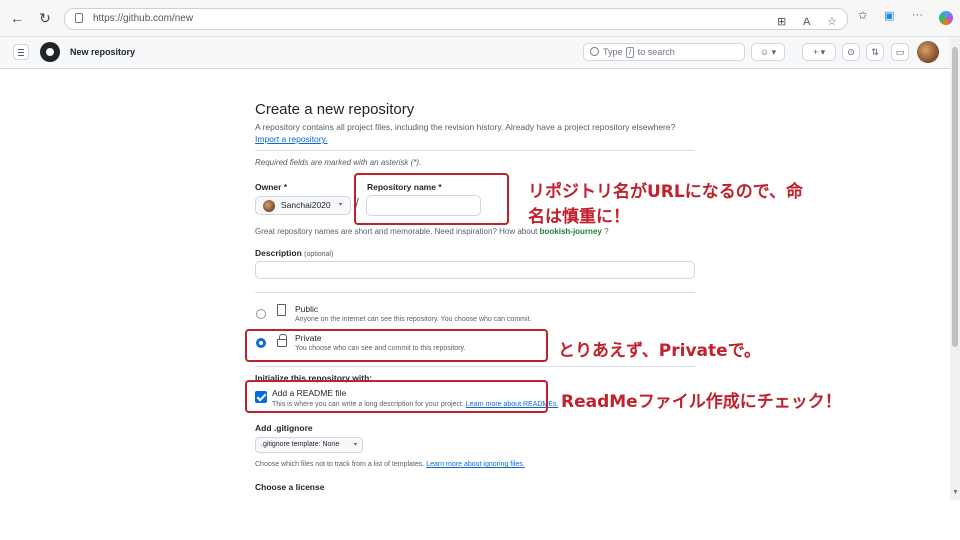 This screenshot has width=960, height=540. What do you see at coordinates (630, 52) in the screenshot?
I see `search-shortcut-key: /` at bounding box center [630, 52].